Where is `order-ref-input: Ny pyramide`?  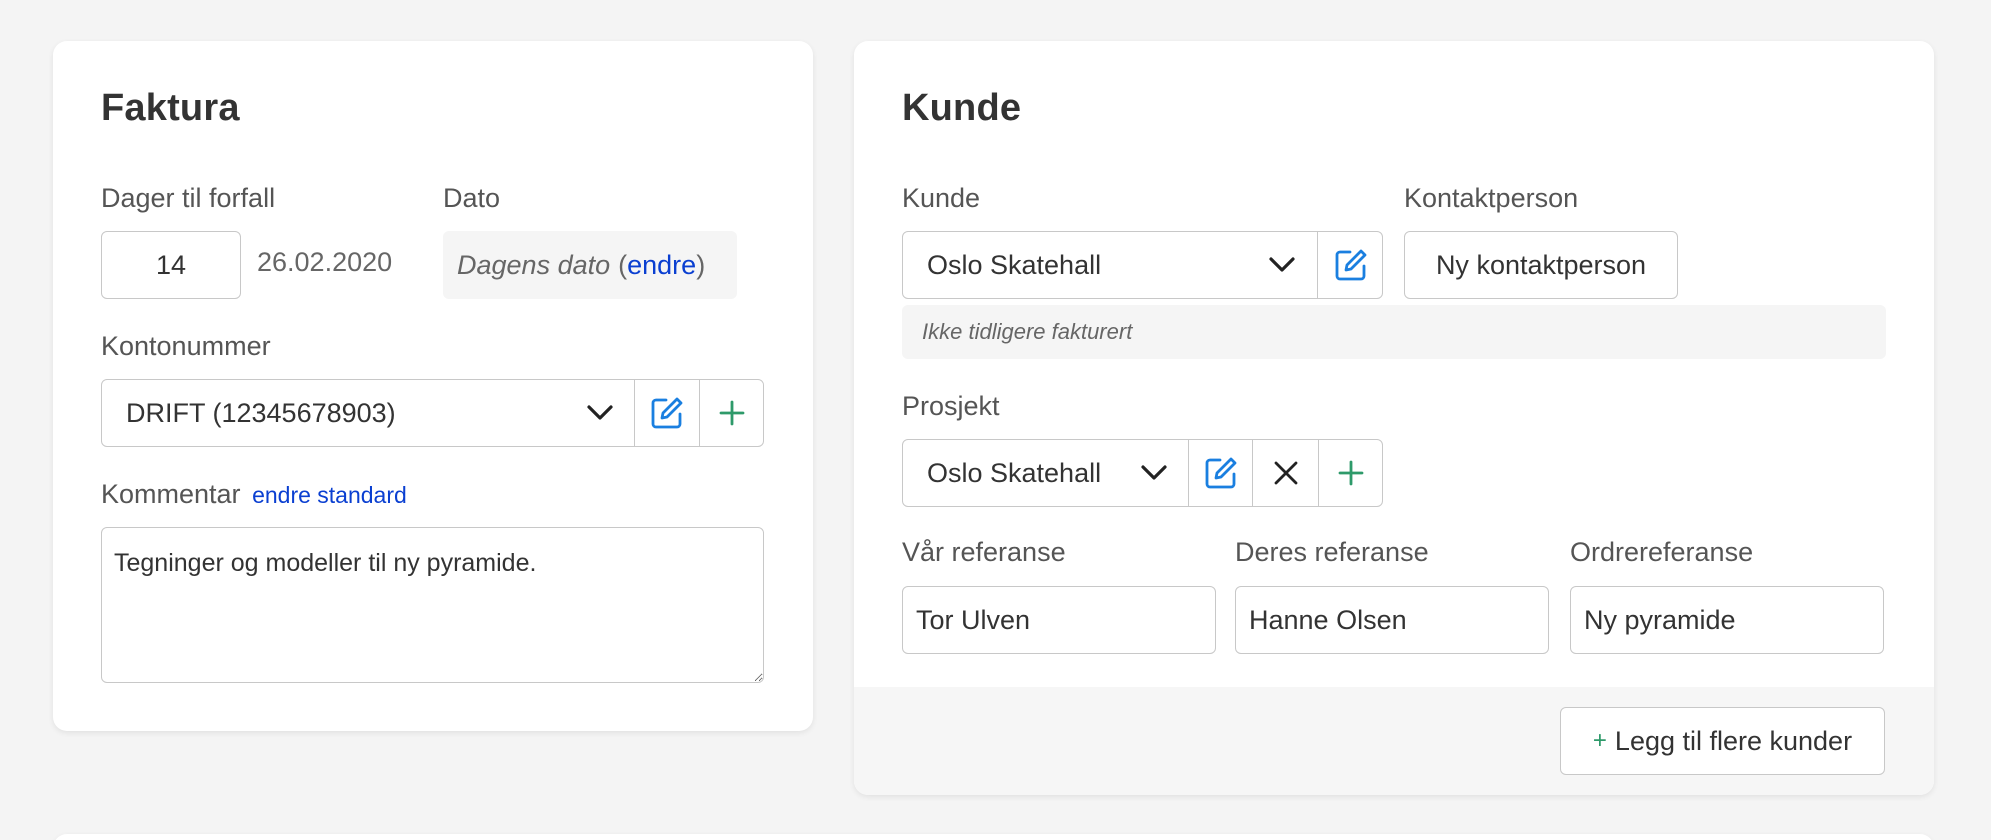 order-ref-input: Ny pyramide is located at coordinates (1727, 620).